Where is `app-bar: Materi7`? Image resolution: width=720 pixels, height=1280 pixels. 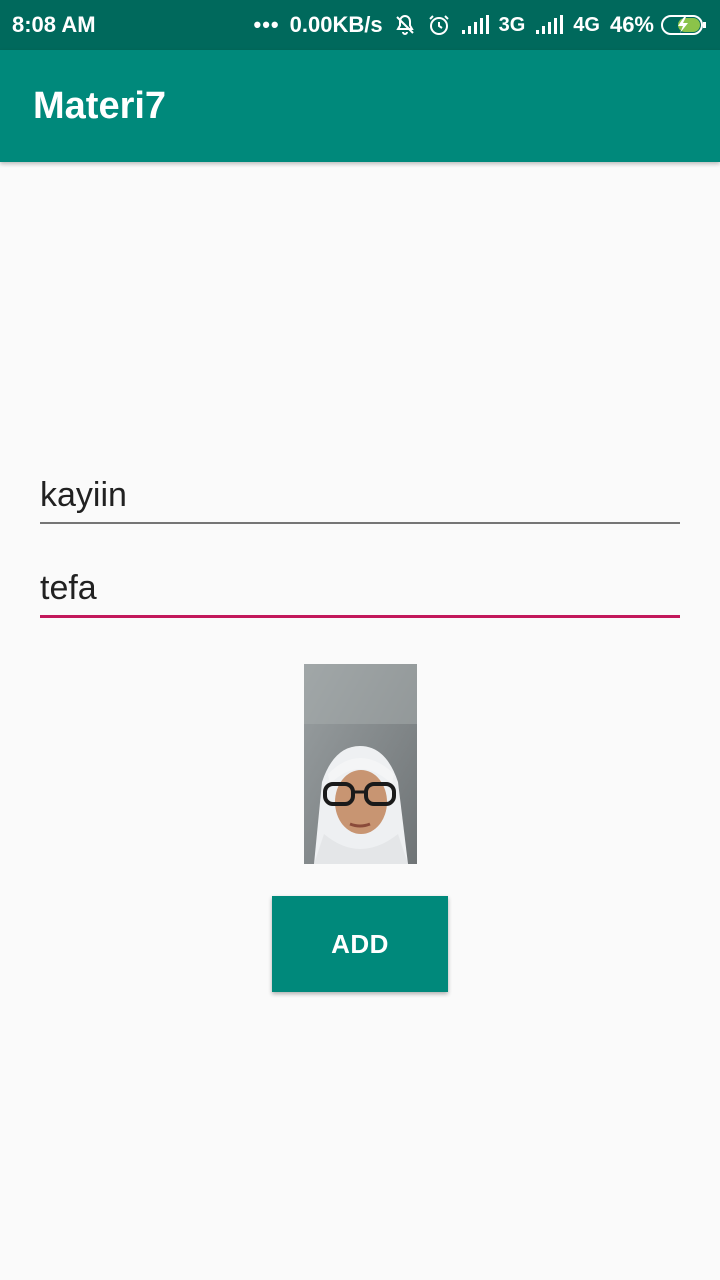 app-bar: Materi7 is located at coordinates (360, 106).